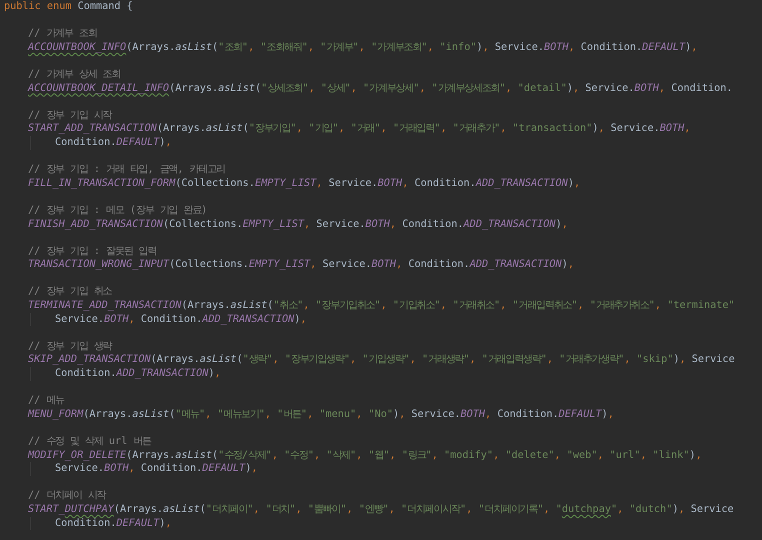  Describe the element at coordinates (70, 347) in the screenshot. I see `code-comment: // 장부 기입 생략` at that location.